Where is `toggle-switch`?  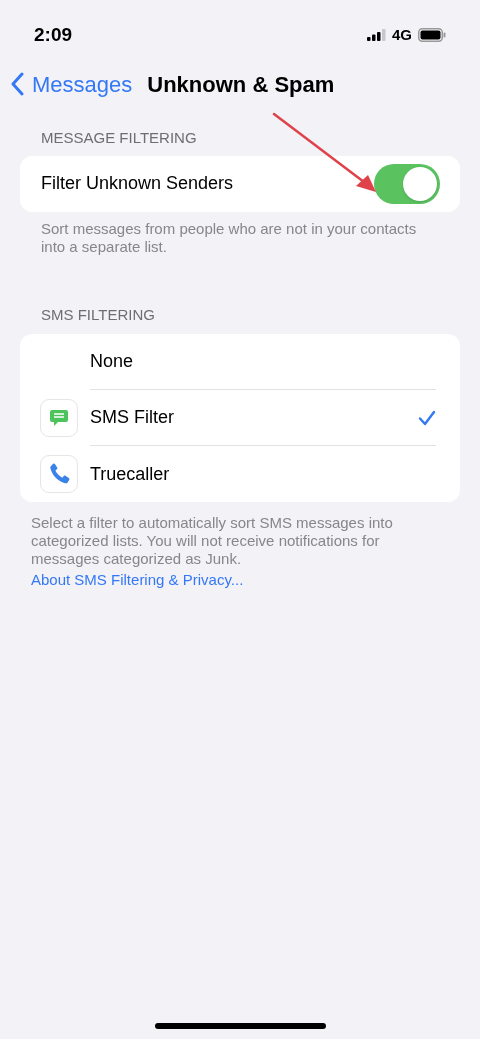
toggle-switch is located at coordinates (407, 183).